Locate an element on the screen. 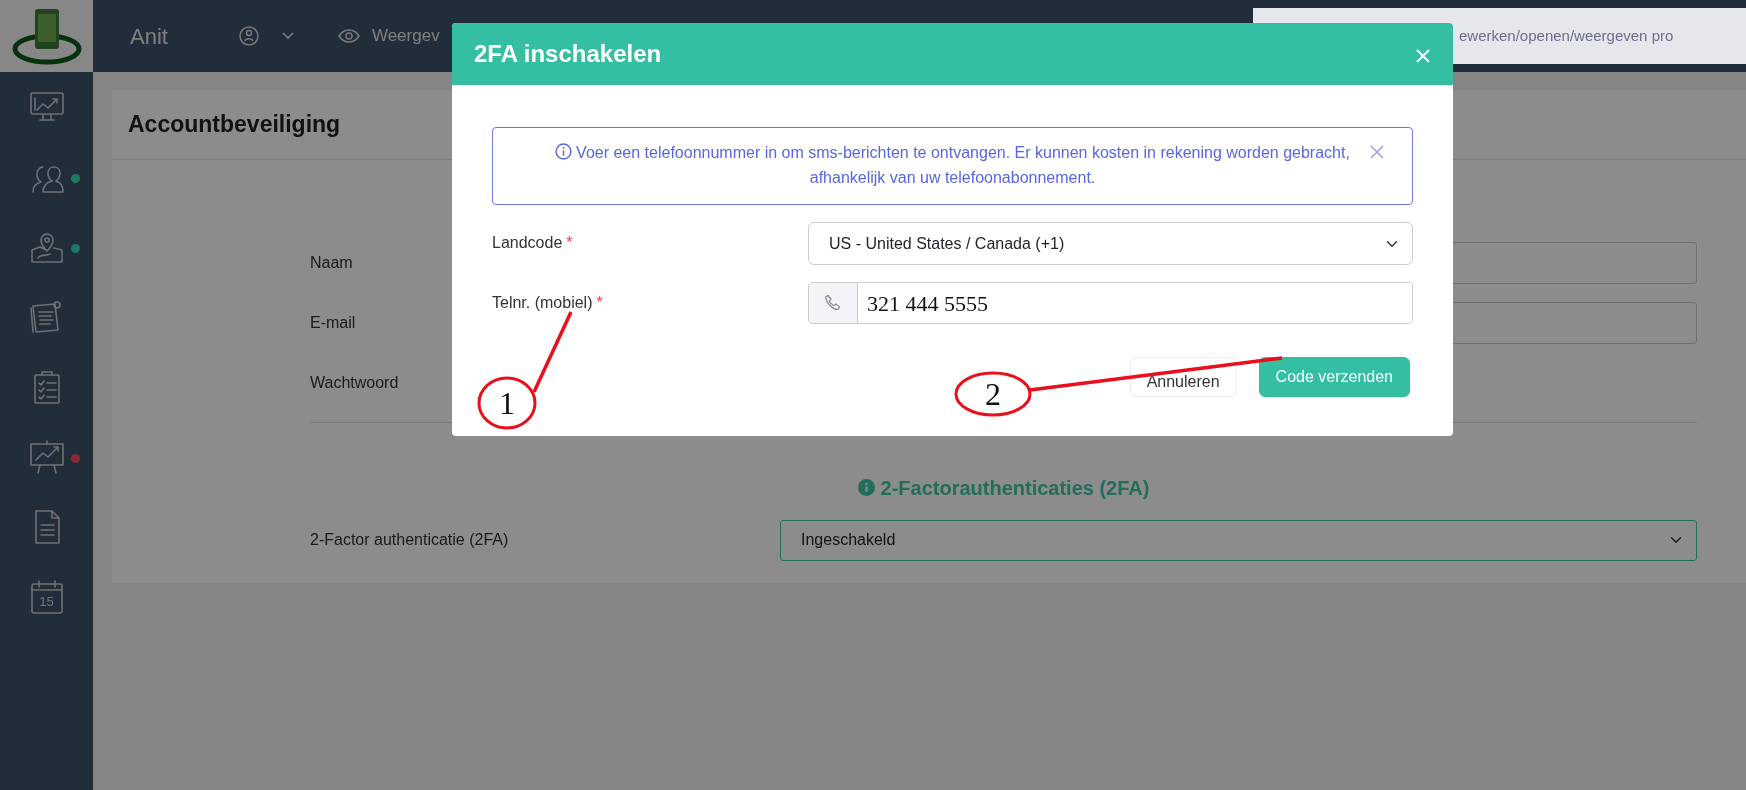 Image resolution: width=1746 pixels, height=790 pixels. alert-text: Voer een telefoonnummer in om sms-berichten te ontvangen. Er kunnen kosten in rekening worden gebracht, afhankelijk van uw telefoonabonnement. is located at coordinates (963, 165).